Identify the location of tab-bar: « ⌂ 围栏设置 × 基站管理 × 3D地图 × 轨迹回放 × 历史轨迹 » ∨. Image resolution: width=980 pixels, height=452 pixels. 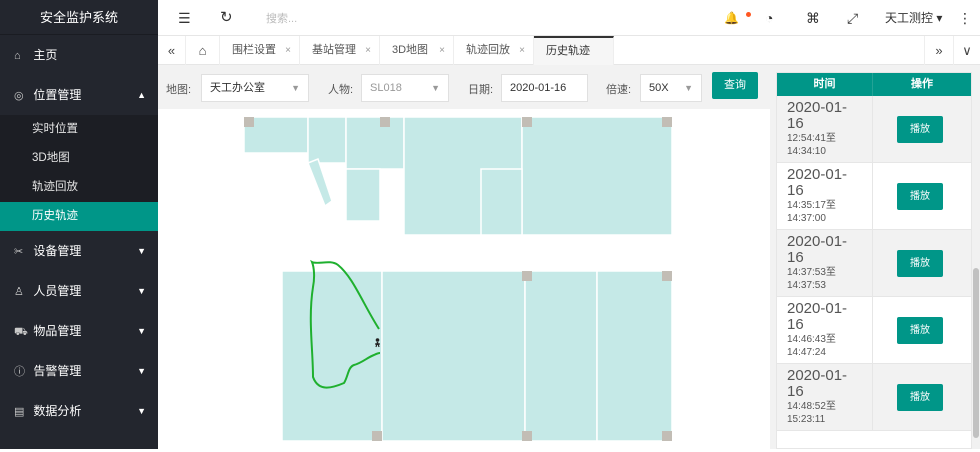
(569, 50).